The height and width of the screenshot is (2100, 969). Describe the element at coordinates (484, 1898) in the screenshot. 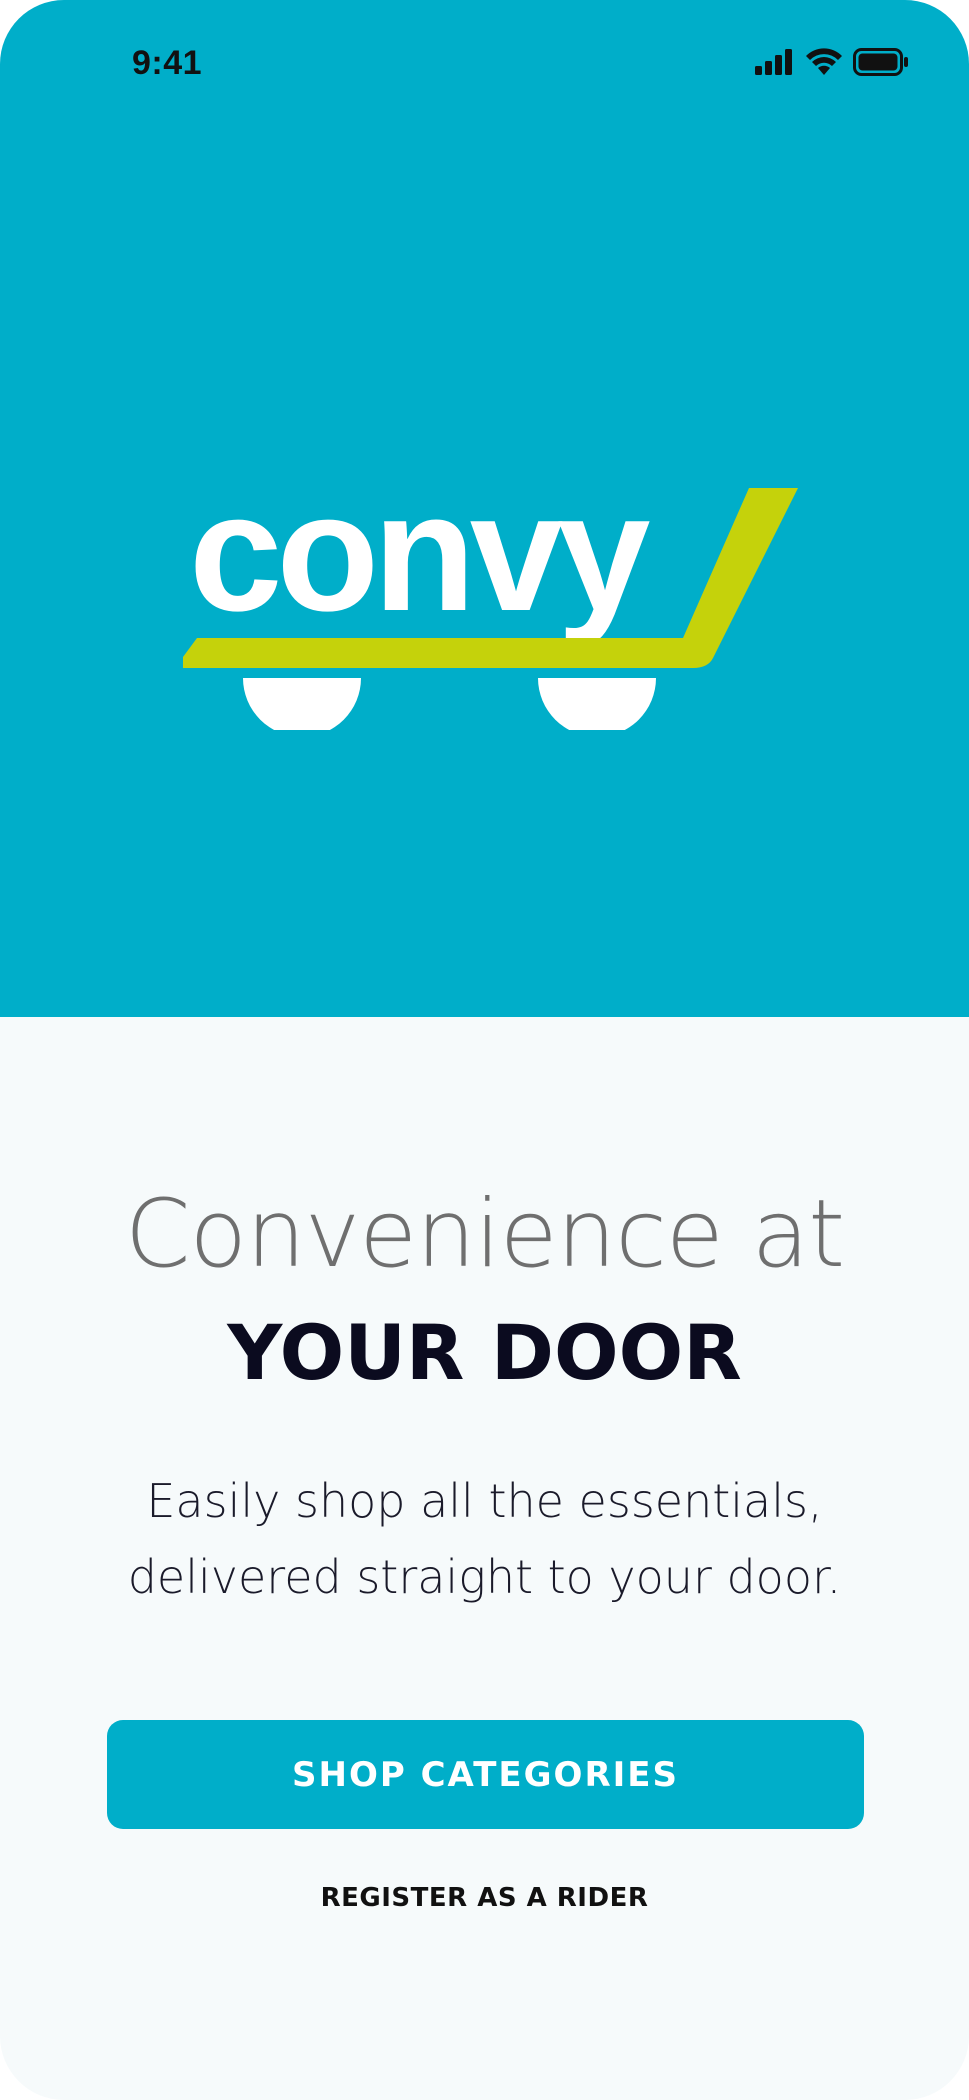

I see `register-rider-link: REGISTER AS A RIDER` at that location.